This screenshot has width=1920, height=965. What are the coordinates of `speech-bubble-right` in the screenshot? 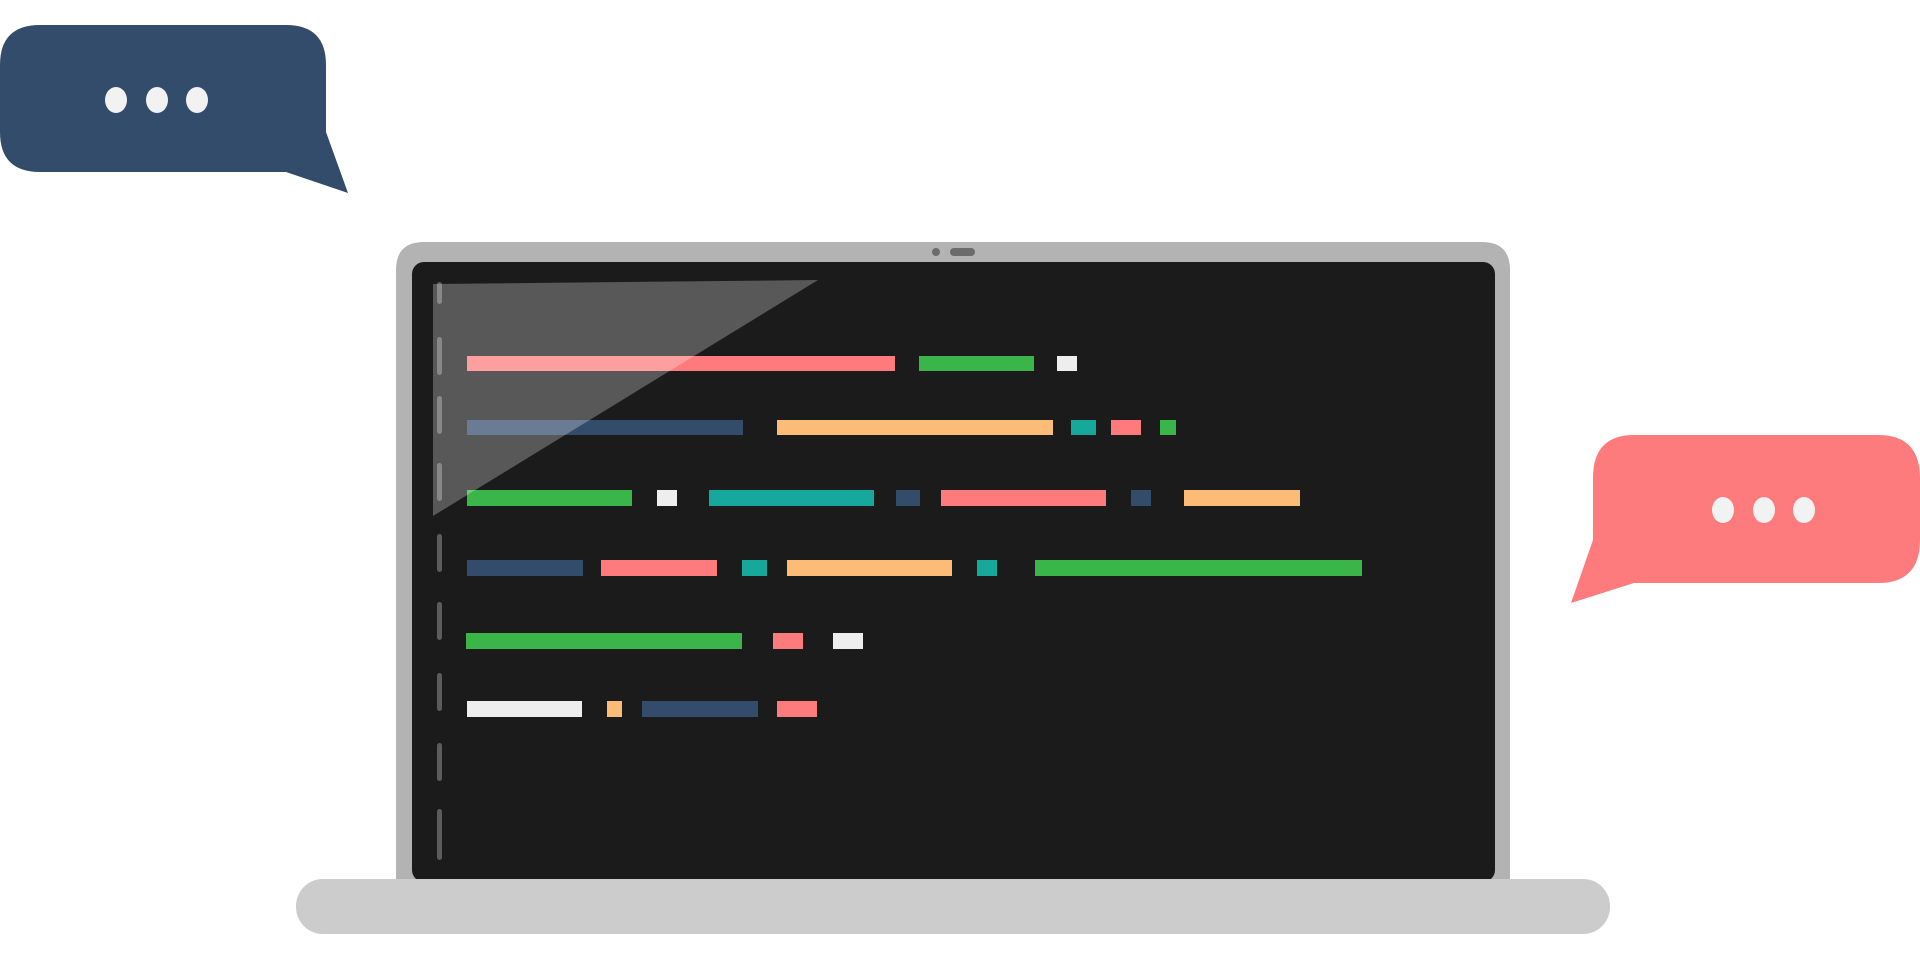 It's located at (1745, 519).